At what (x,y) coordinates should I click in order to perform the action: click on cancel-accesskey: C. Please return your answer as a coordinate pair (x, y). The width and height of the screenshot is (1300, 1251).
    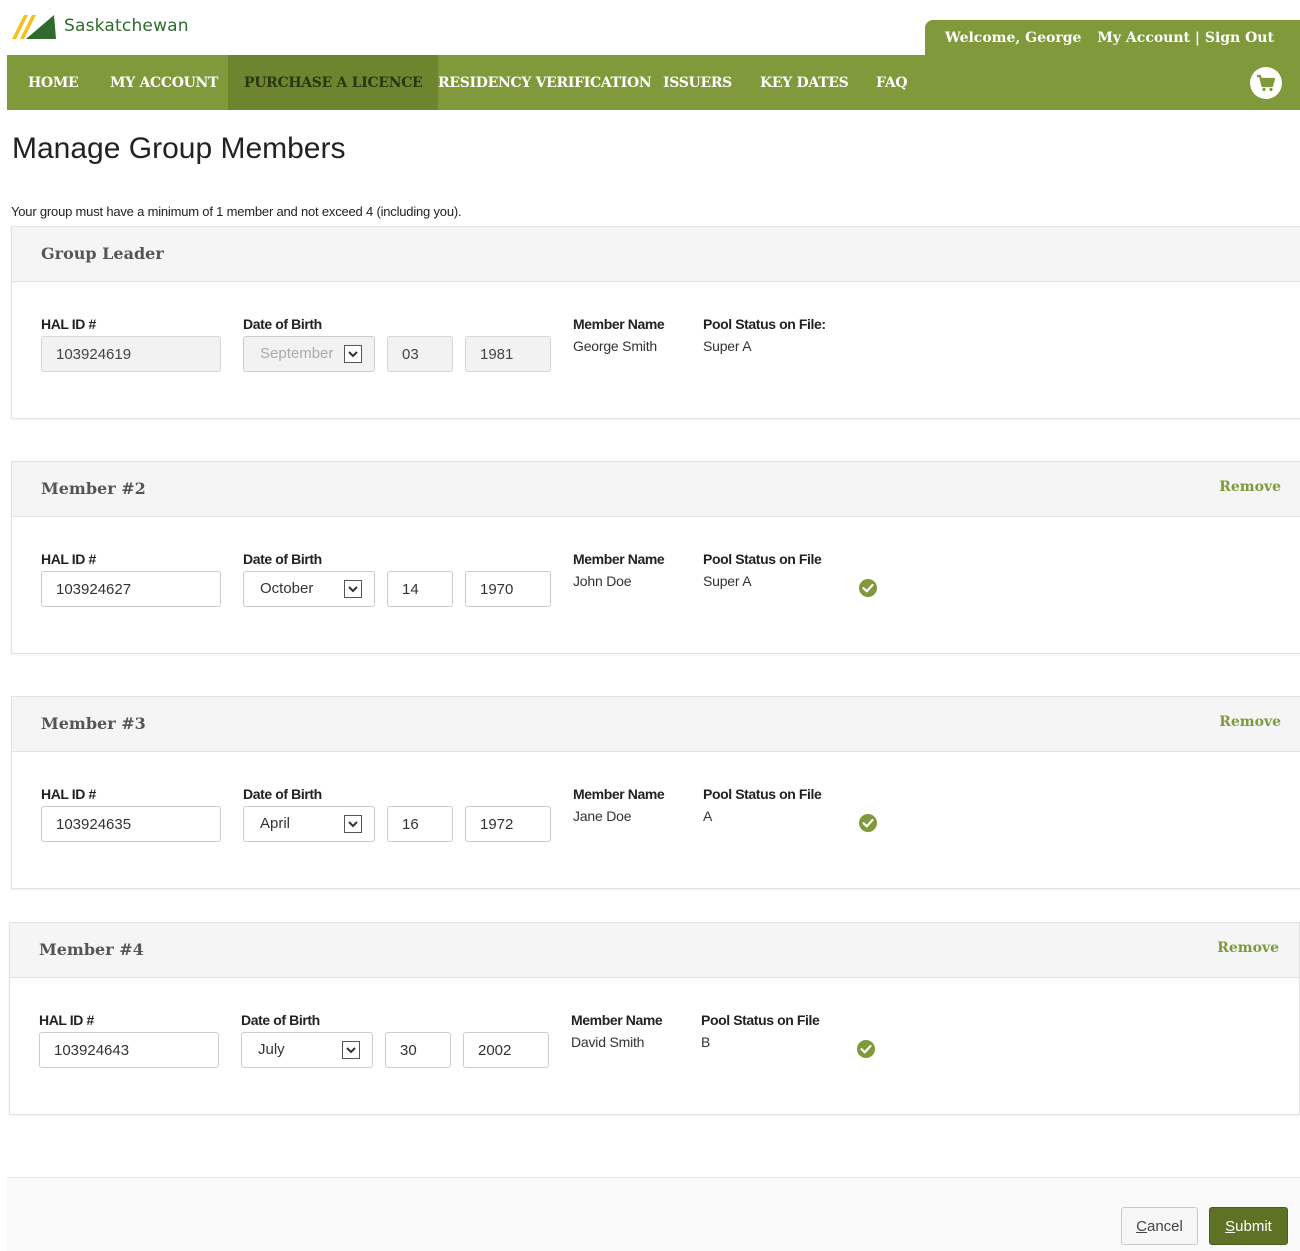
    Looking at the image, I should click on (1141, 1226).